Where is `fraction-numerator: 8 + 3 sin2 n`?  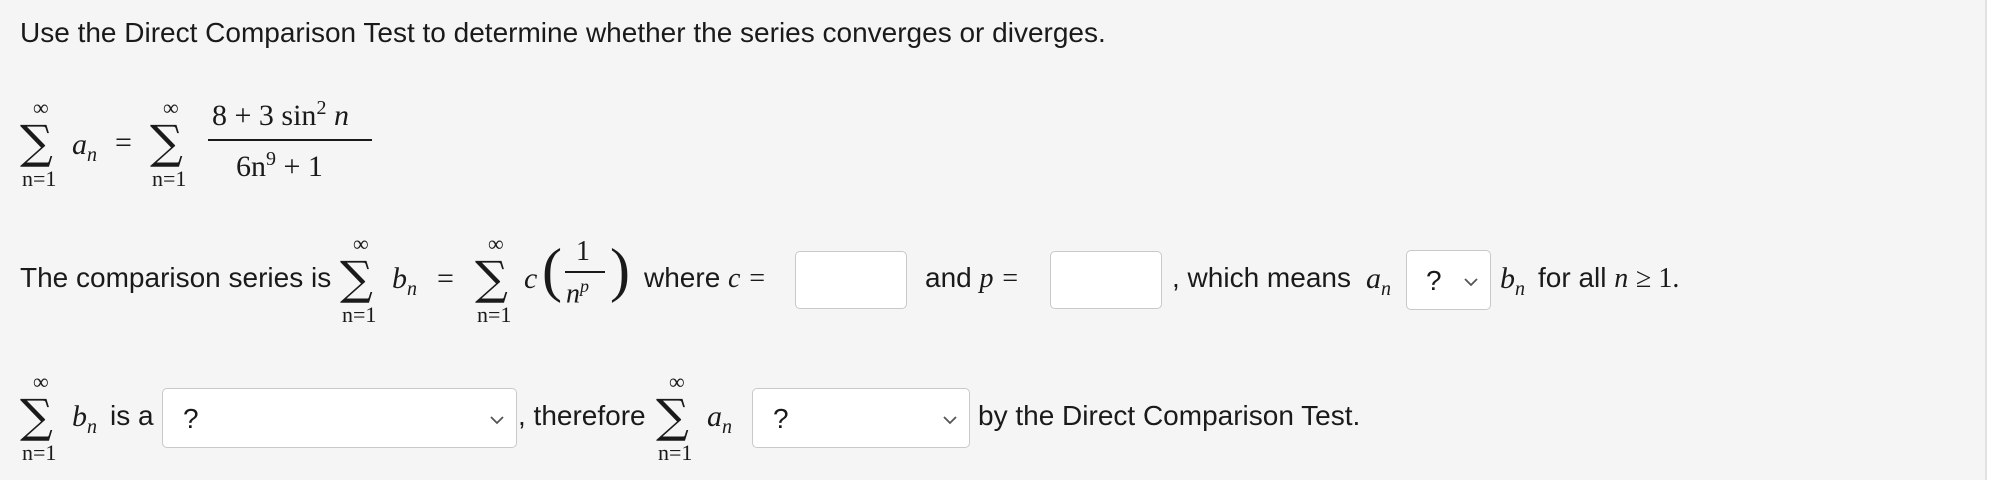
fraction-numerator: 8 + 3 sin2 n is located at coordinates (280, 114).